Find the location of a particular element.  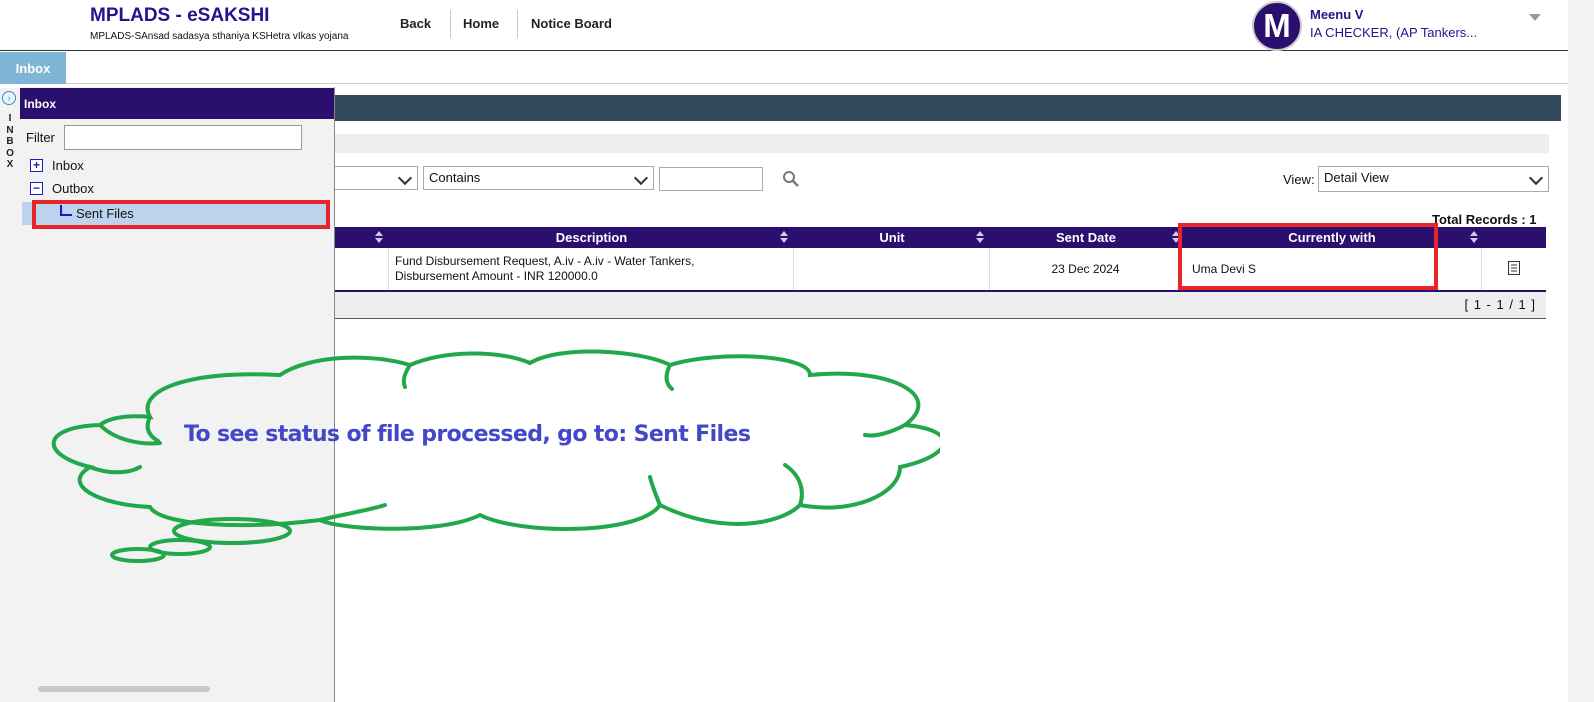

tab-inbox: Inbox is located at coordinates (33, 68).